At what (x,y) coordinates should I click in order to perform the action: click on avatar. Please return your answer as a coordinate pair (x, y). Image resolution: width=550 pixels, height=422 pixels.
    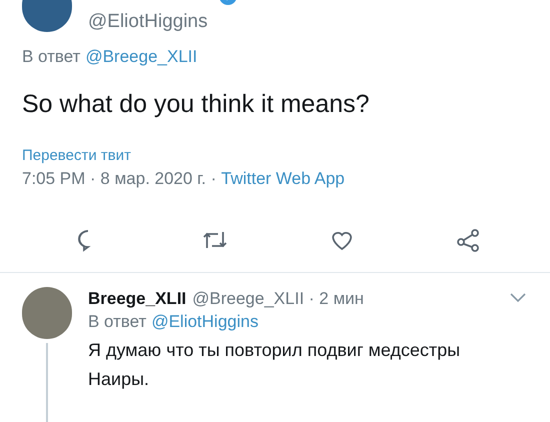
    Looking at the image, I should click on (47, 313).